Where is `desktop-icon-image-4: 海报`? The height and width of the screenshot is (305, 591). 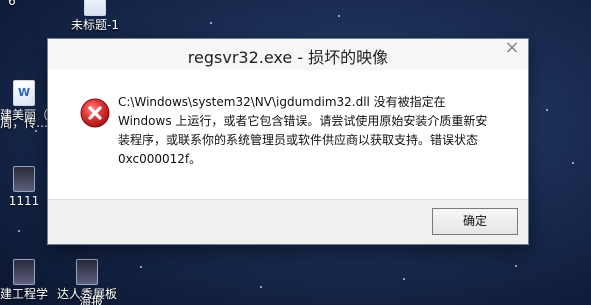
desktop-icon-image-4: 海报 is located at coordinates (91, 300).